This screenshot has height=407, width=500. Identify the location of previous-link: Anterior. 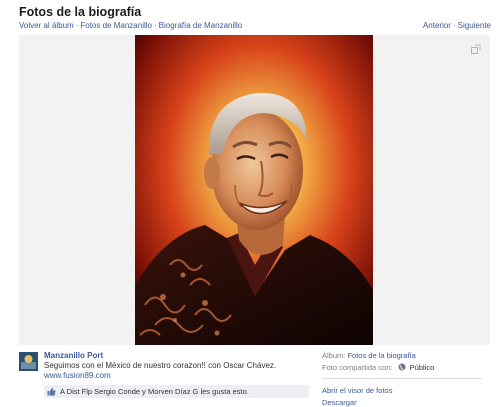
(437, 25).